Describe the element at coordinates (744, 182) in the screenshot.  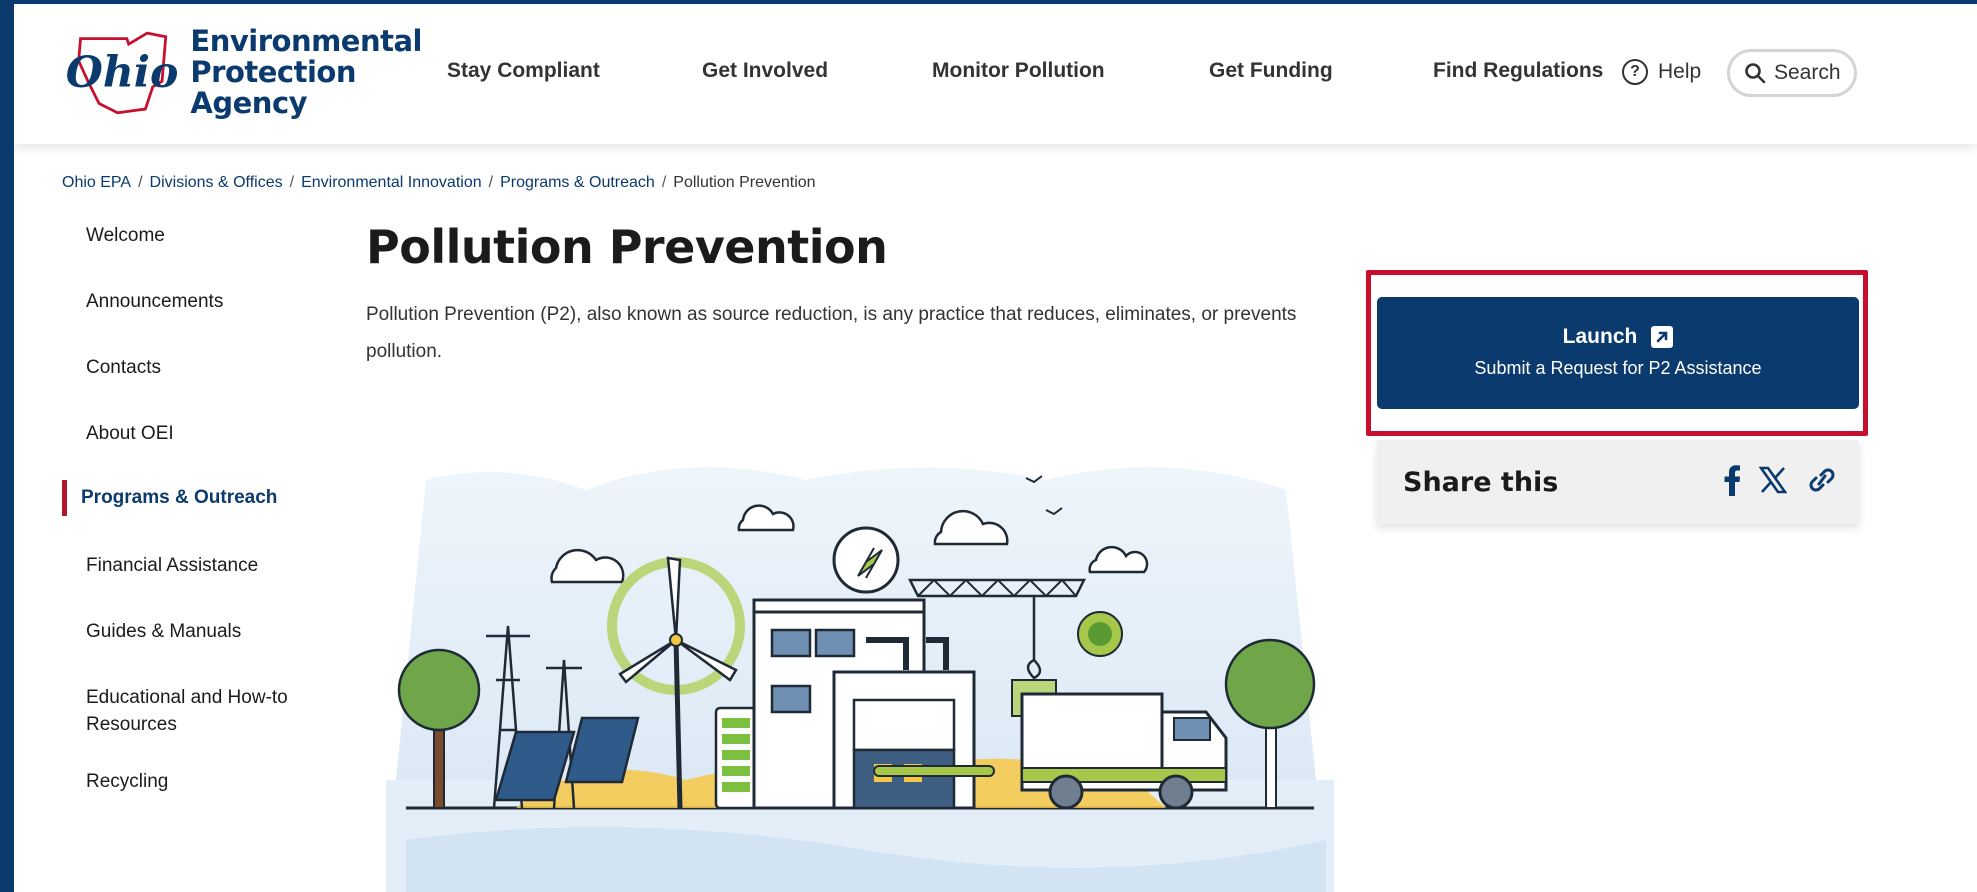
I see `breadcrumb-current: Pollution Prevention` at that location.